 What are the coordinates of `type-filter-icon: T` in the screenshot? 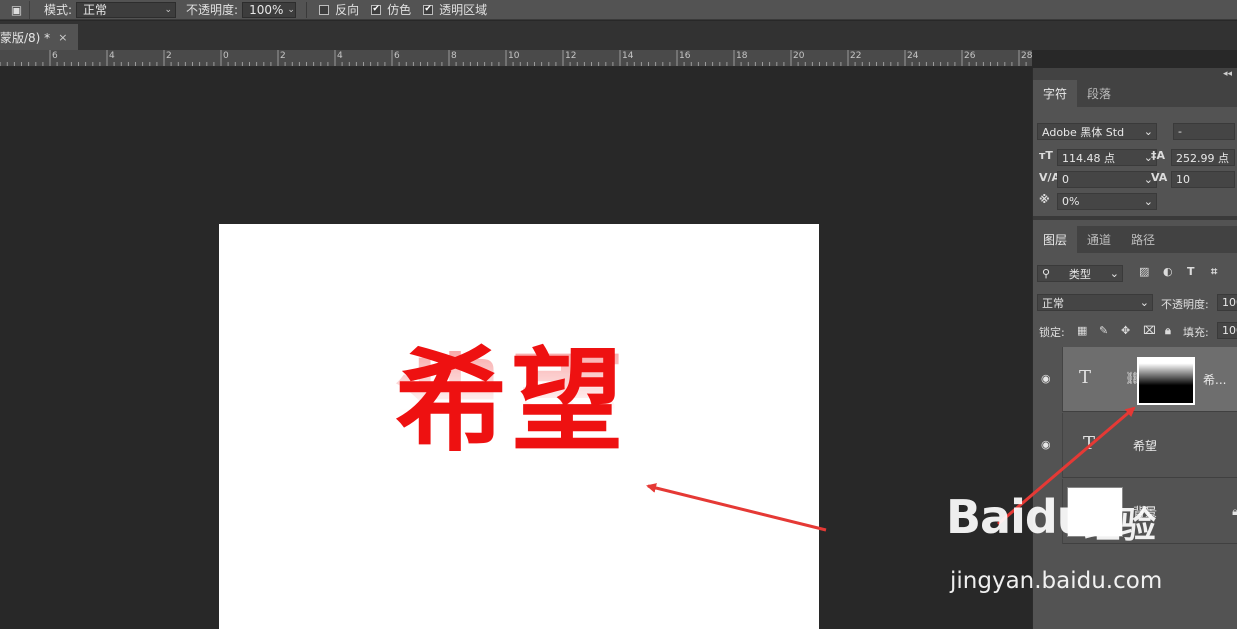 It's located at (1191, 271).